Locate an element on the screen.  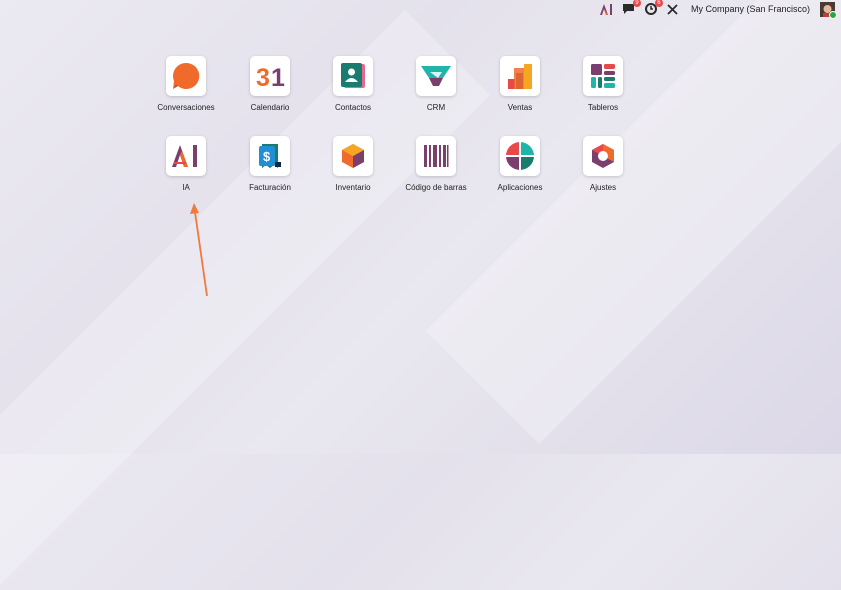
app-codigo-de-barras: Código de barras is located at coordinates (436, 164).